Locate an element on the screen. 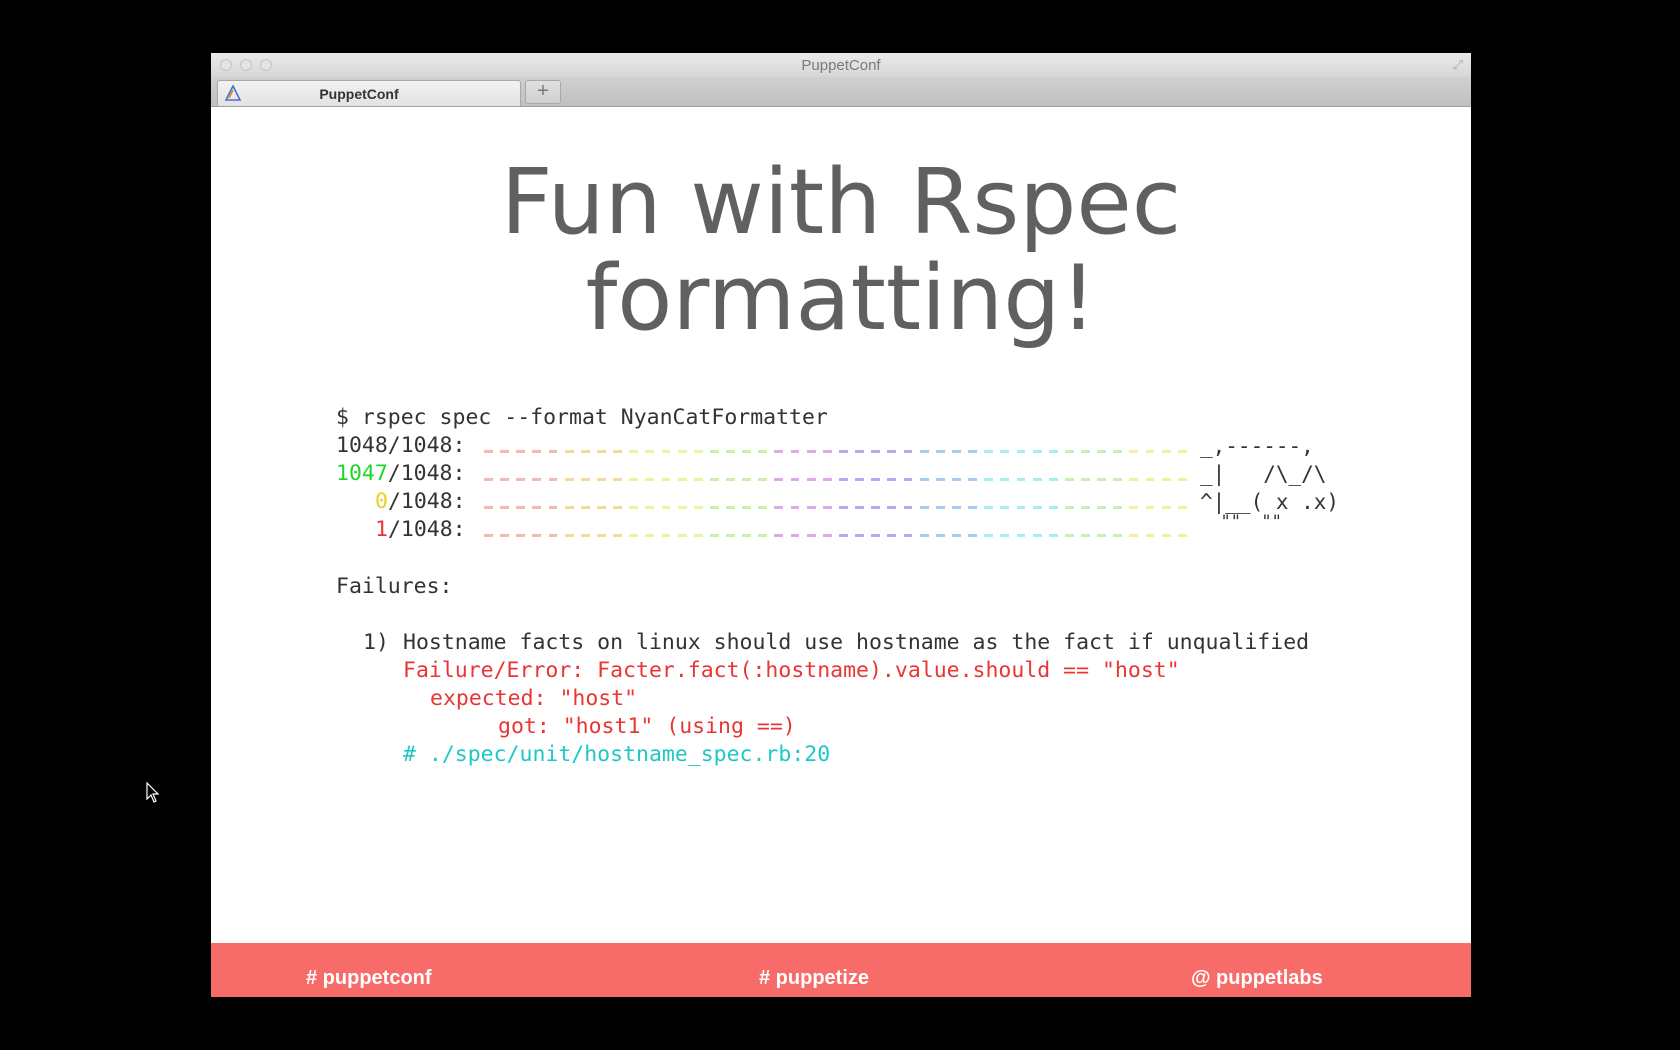 This screenshot has height=1050, width=1680. window-title: PuppetConf is located at coordinates (841, 65).